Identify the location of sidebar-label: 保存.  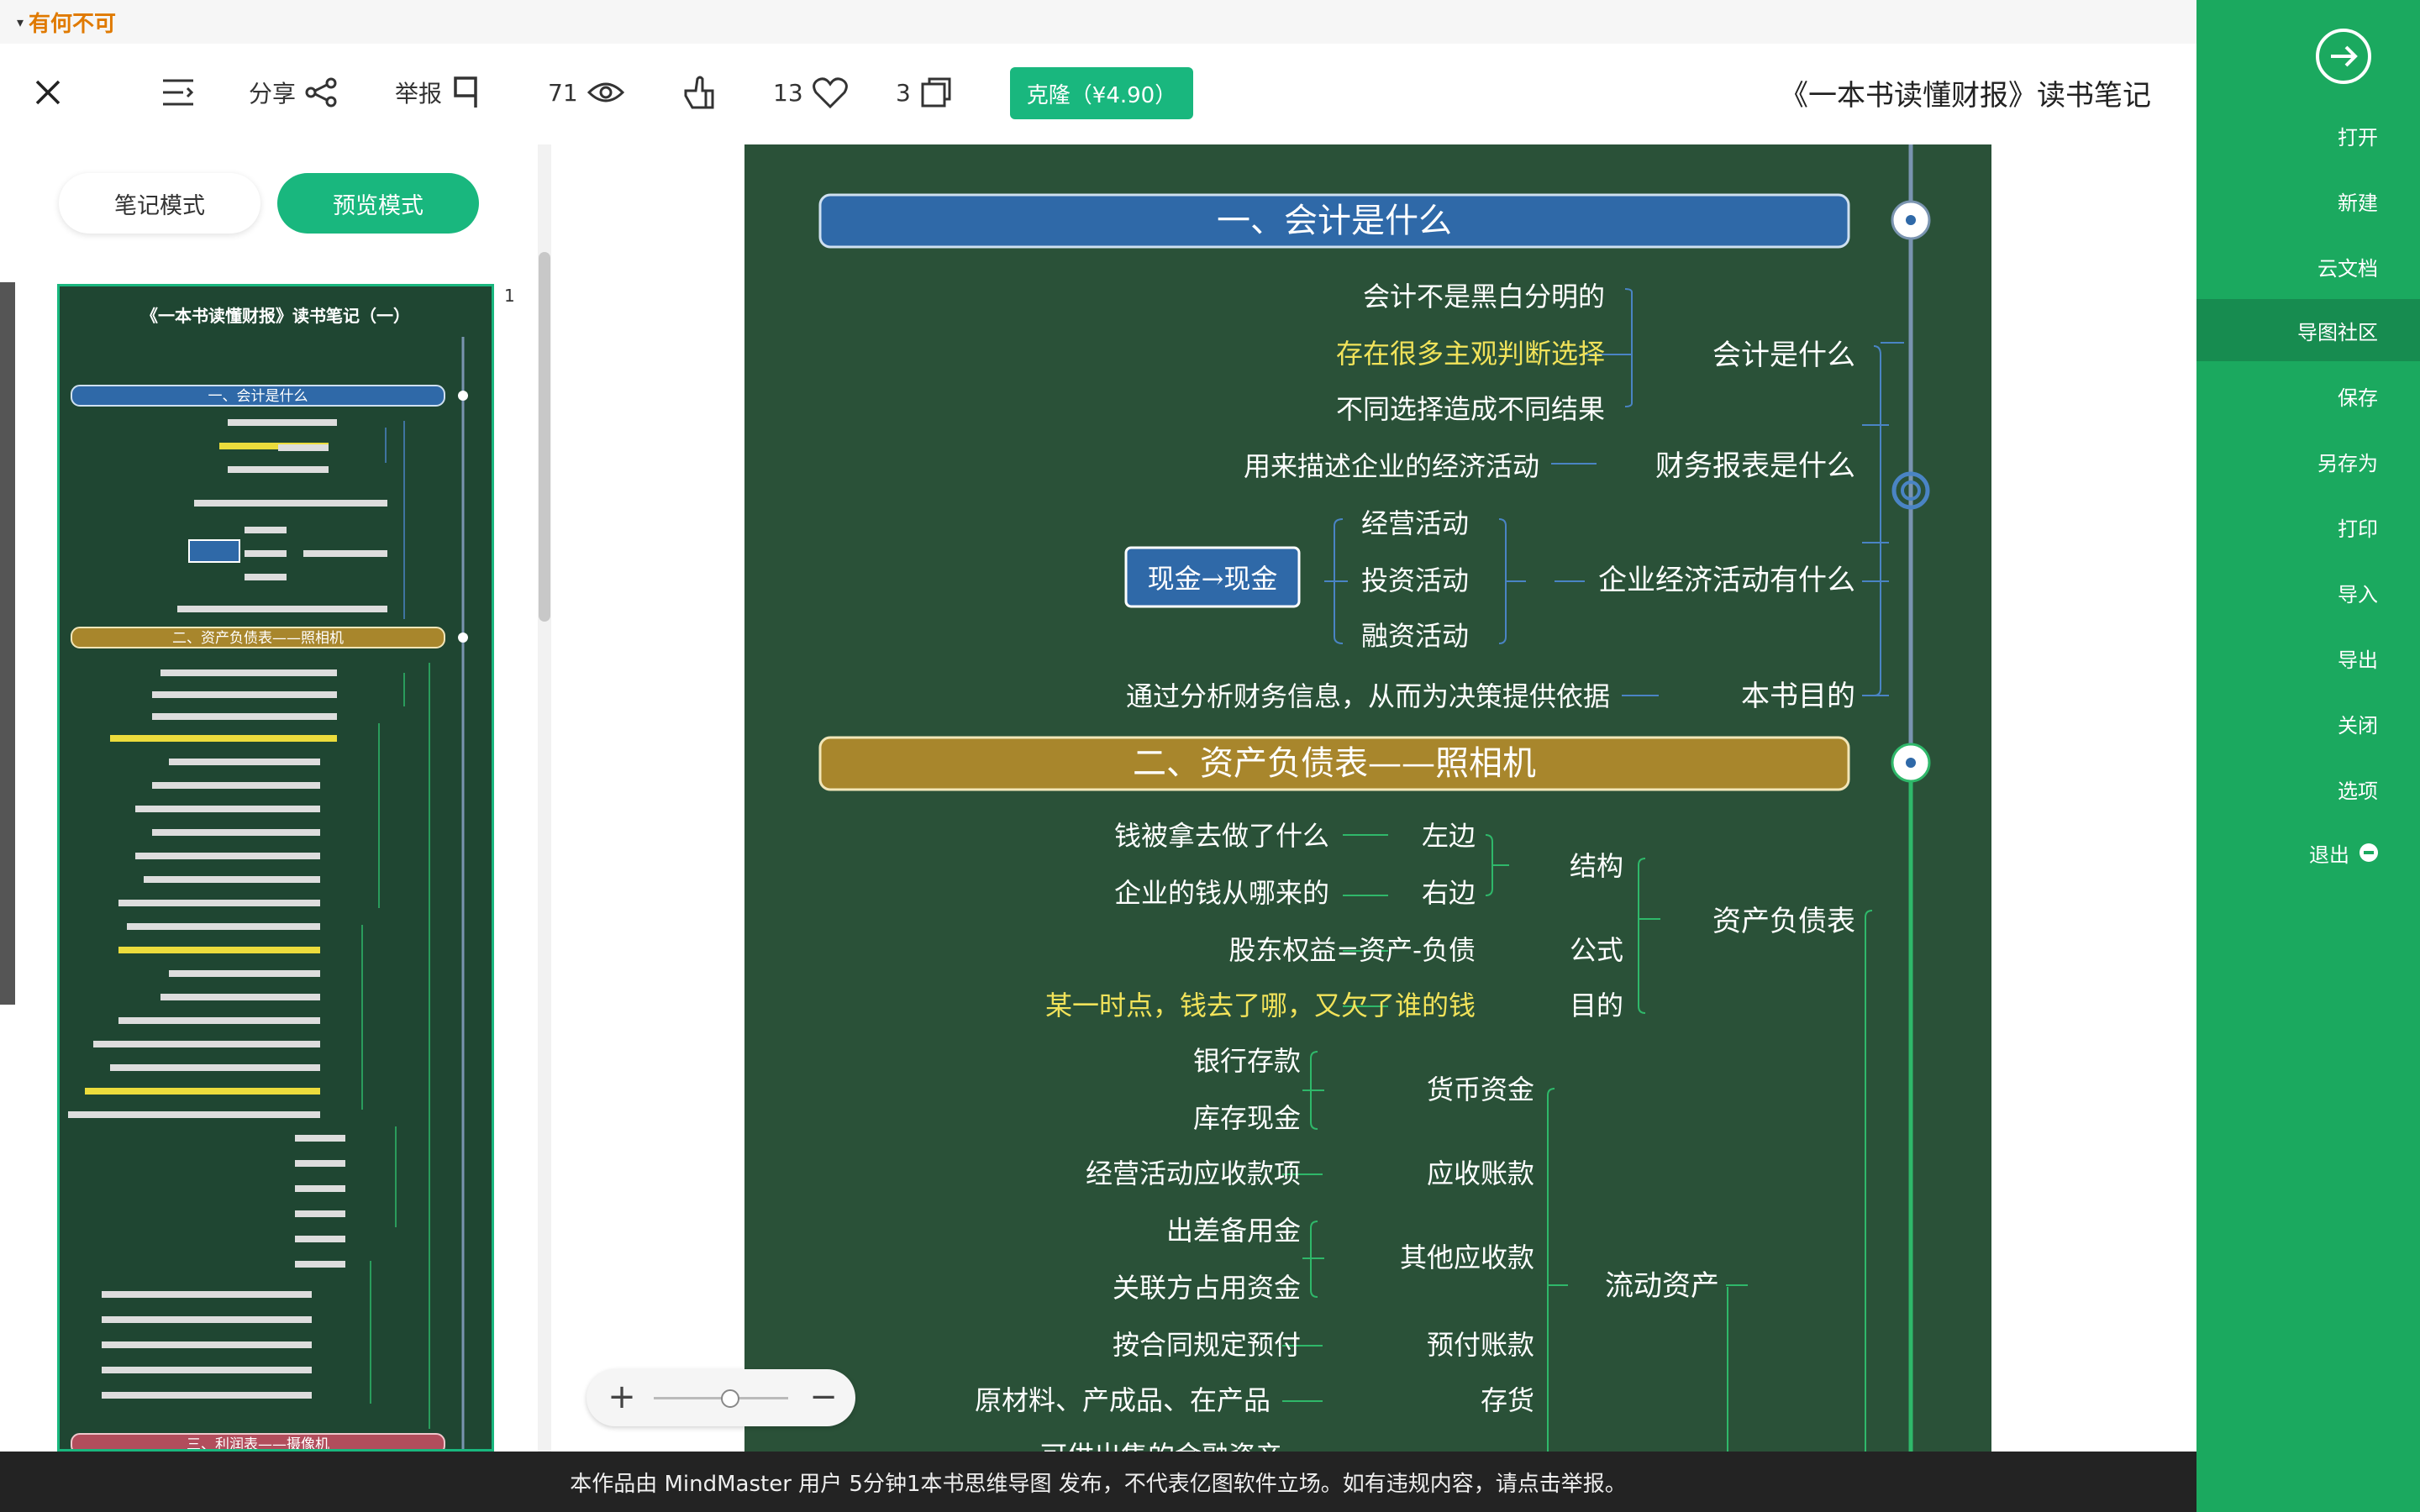
(2358, 398).